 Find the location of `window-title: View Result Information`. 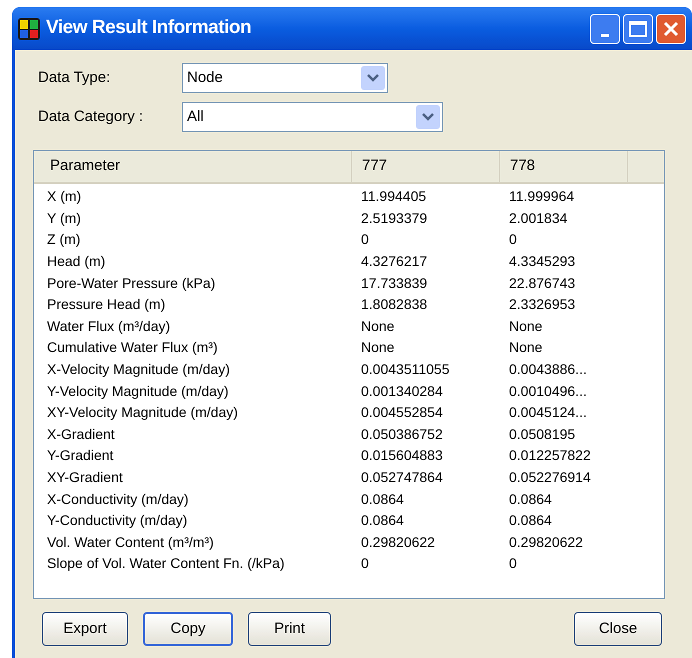

window-title: View Result Information is located at coordinates (149, 28).